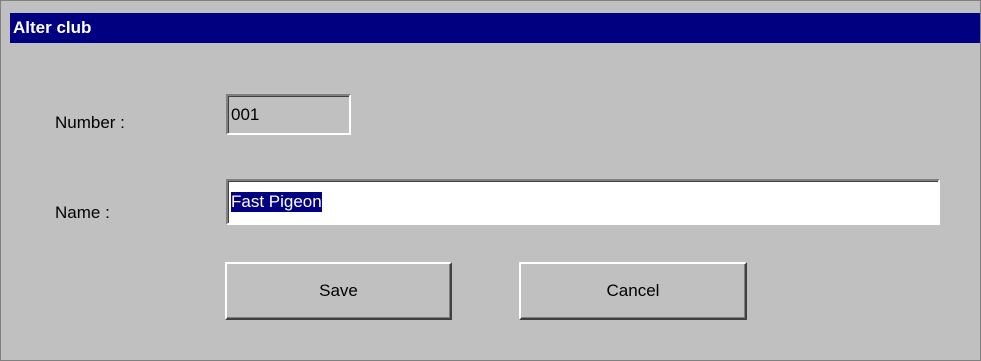 This screenshot has width=981, height=361. I want to click on cancel-button: Cancel, so click(633, 291).